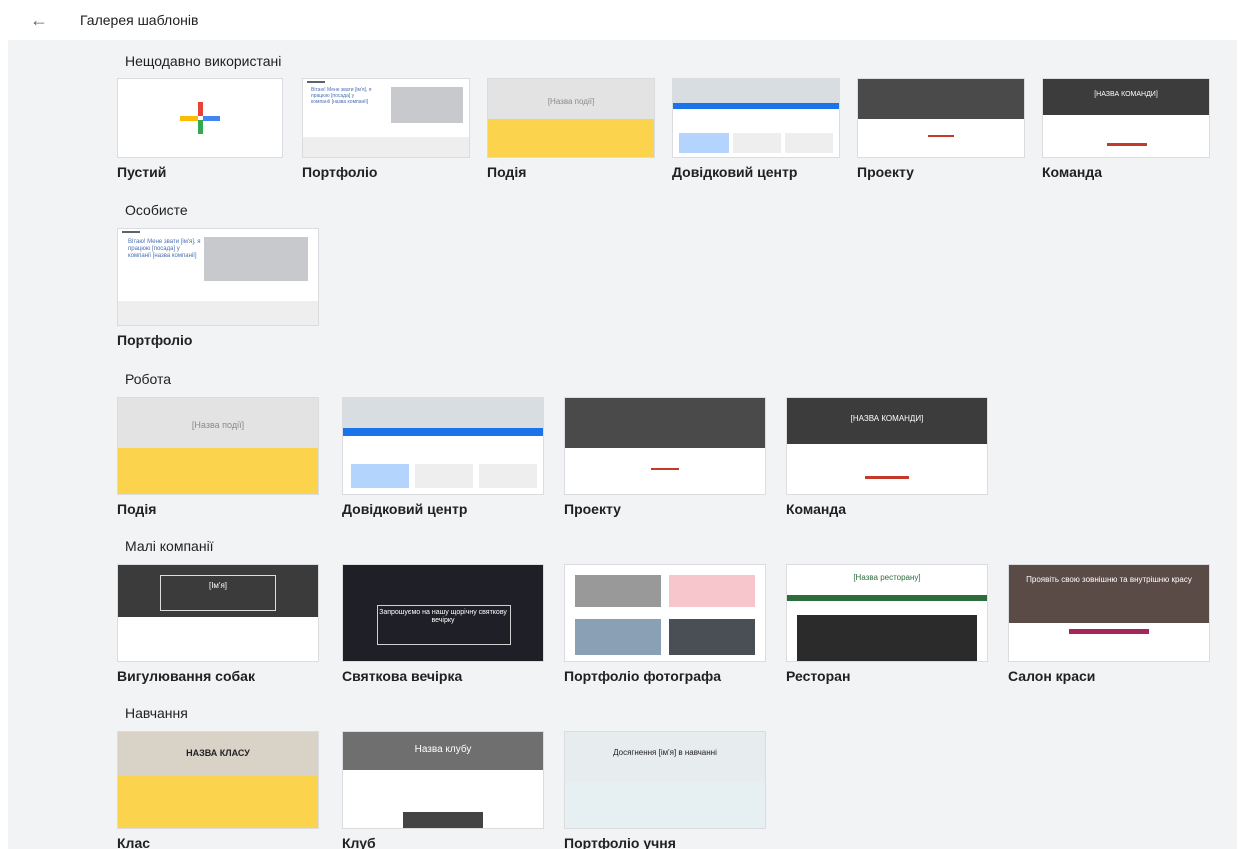  I want to click on plus-icon, so click(200, 118).